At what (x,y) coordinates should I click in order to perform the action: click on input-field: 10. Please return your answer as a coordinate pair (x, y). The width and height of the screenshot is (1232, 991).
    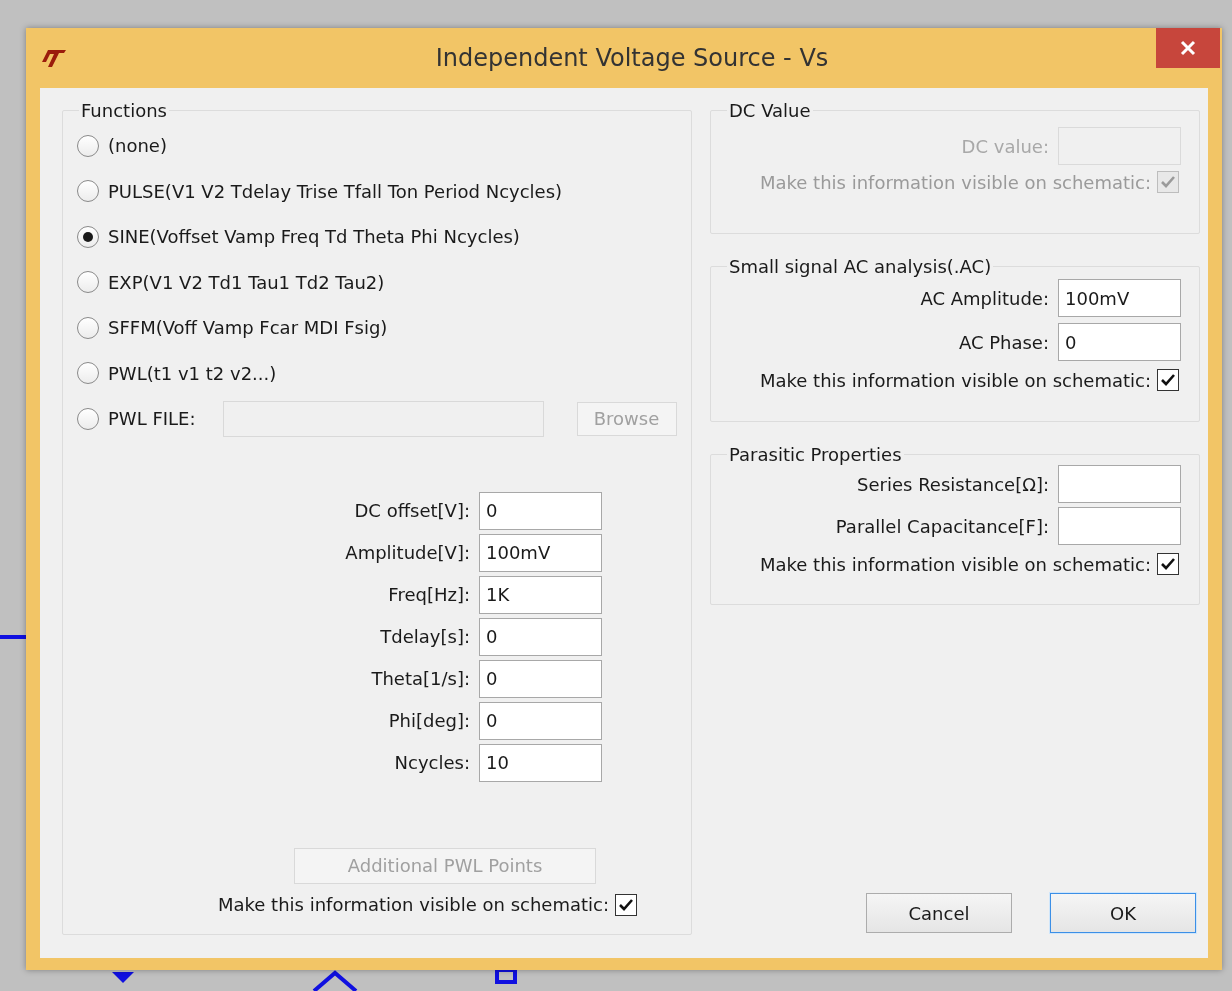
    Looking at the image, I should click on (540, 762).